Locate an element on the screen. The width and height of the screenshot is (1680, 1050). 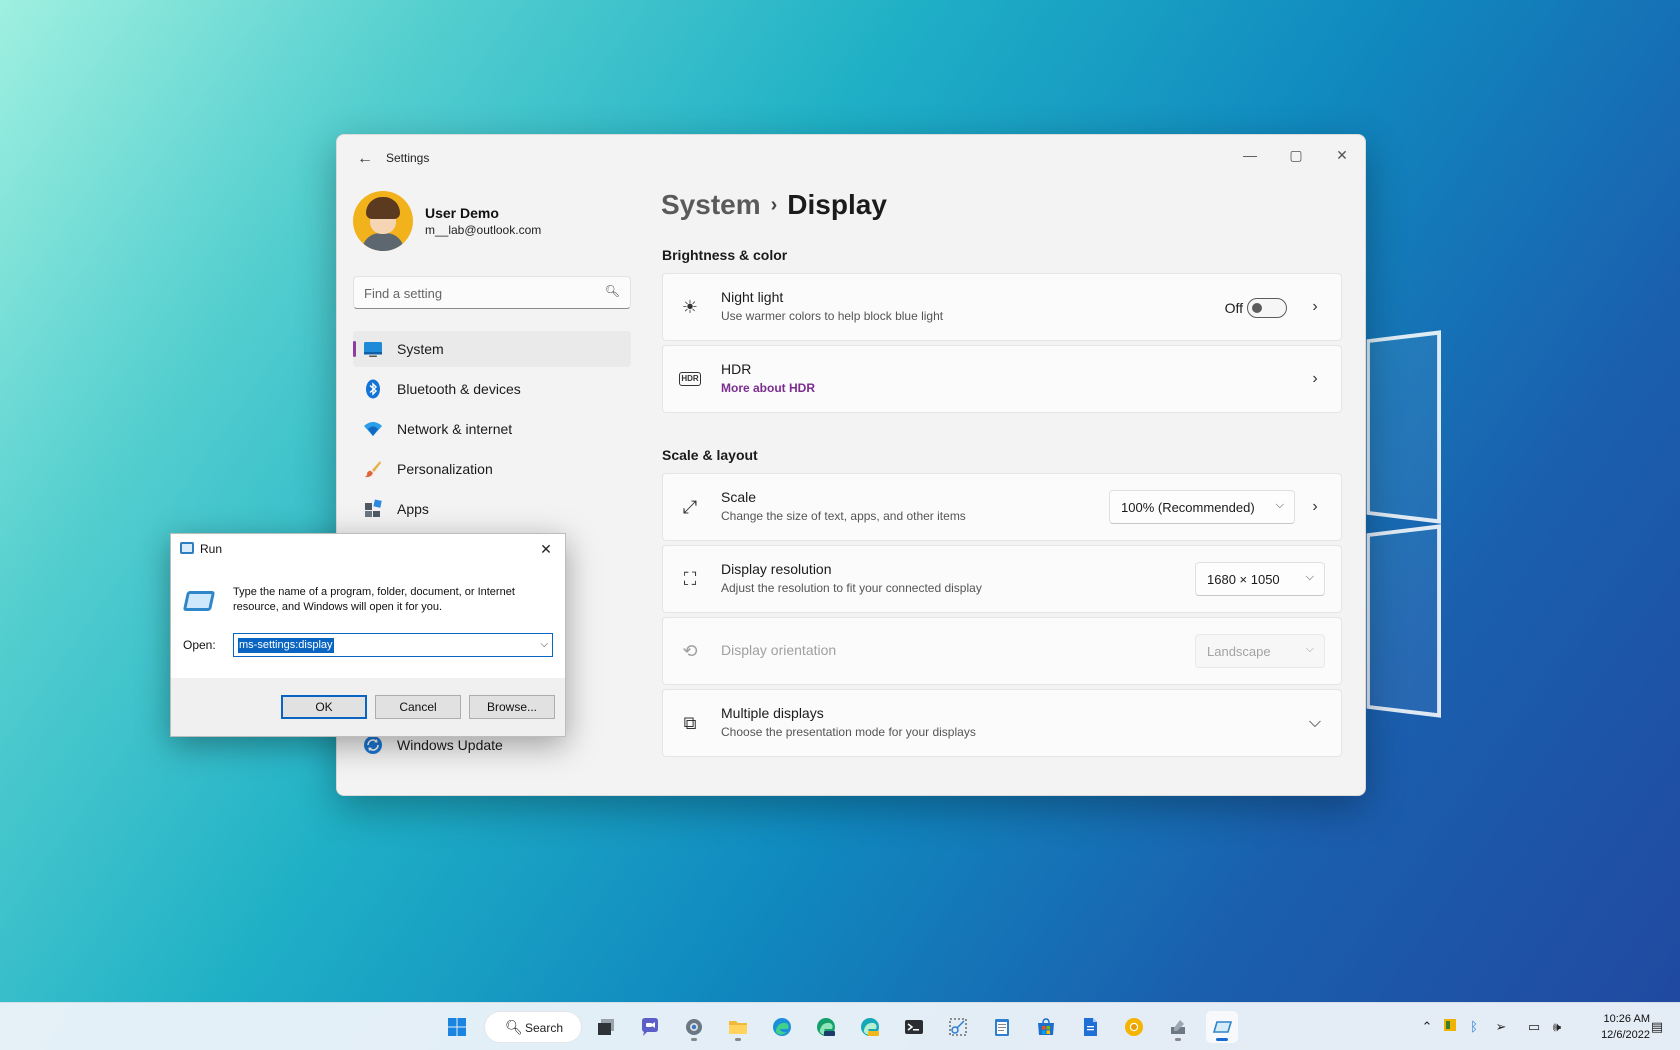
update-icon is located at coordinates (373, 745).